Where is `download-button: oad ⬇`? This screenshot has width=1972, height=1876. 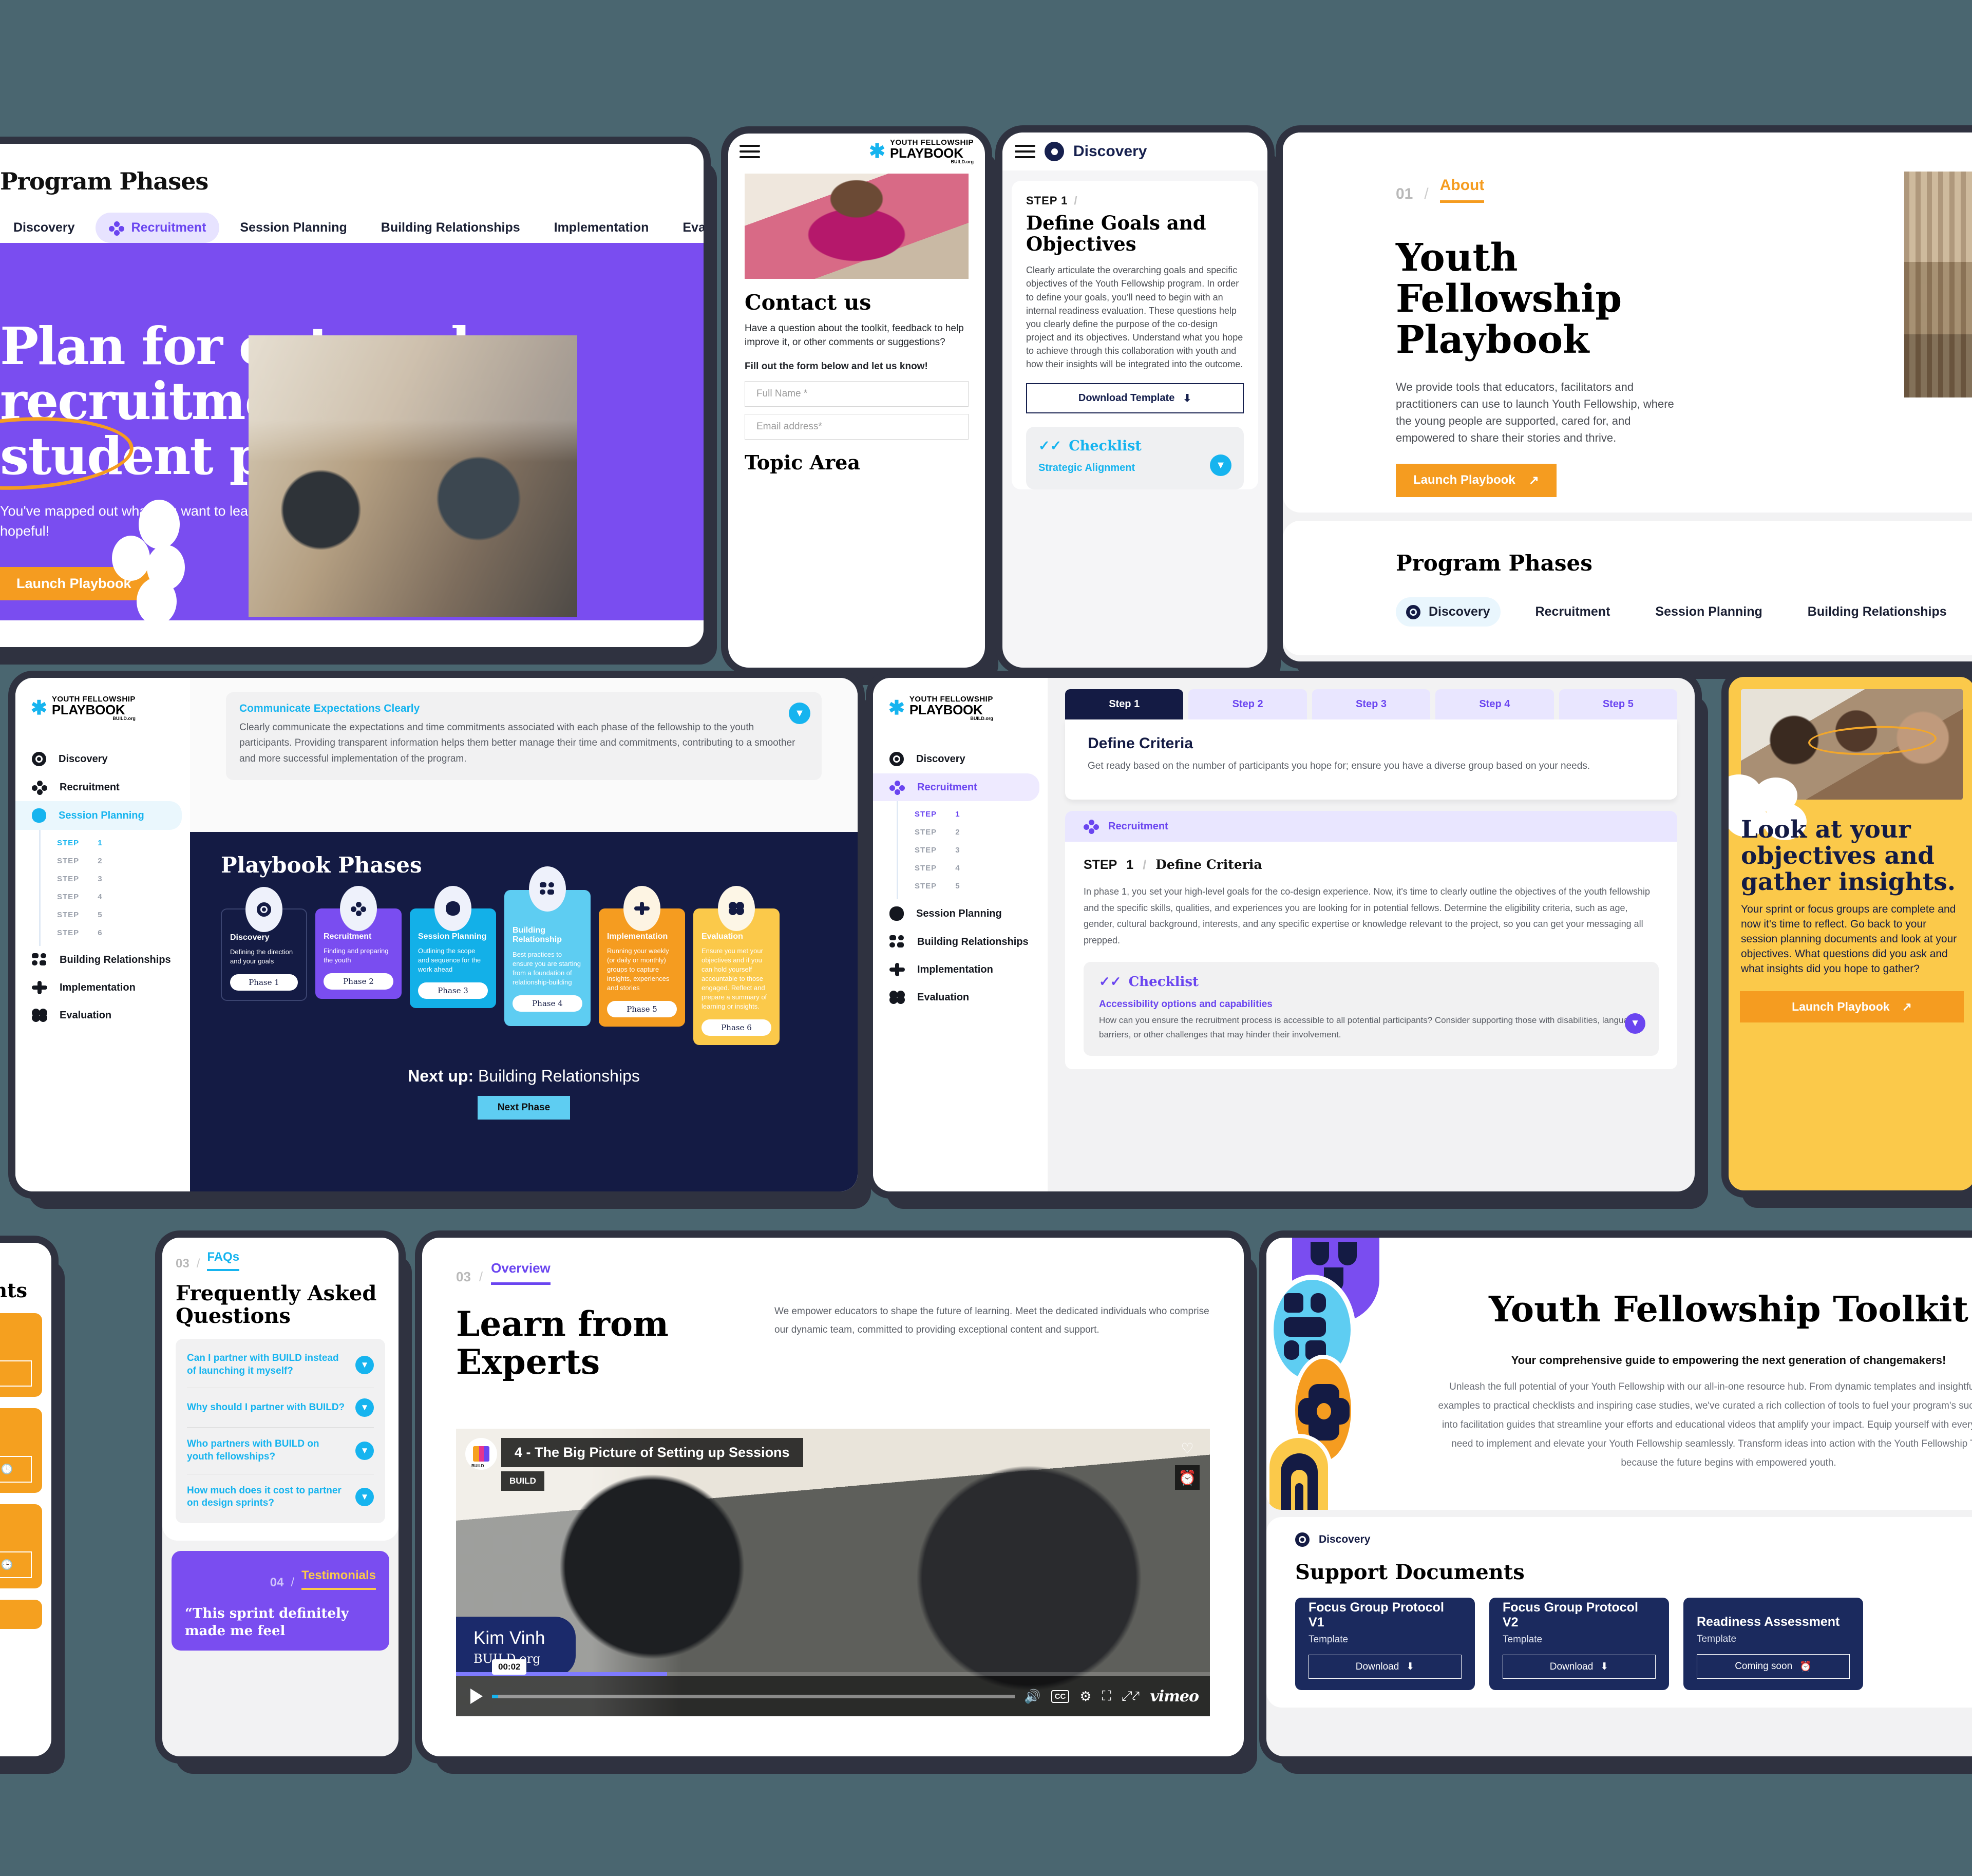
download-button: oad ⬇ is located at coordinates (16, 1373).